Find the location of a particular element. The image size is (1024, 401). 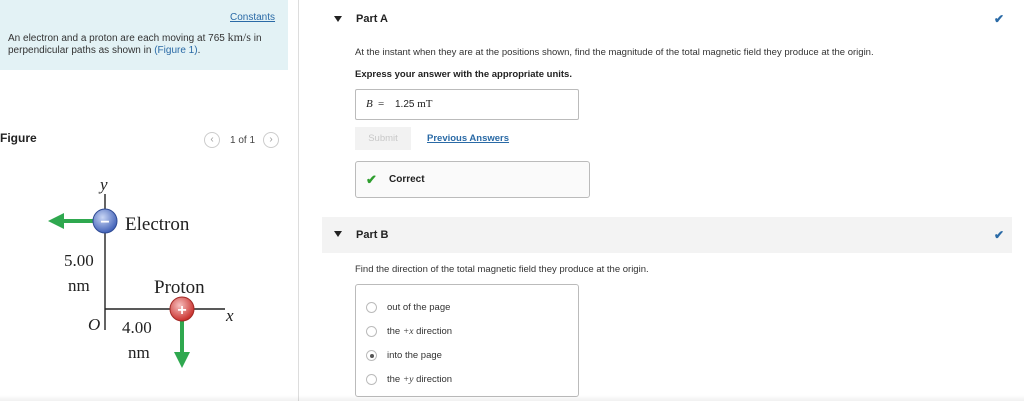

figure-pager: ‹ 1 of 1 › is located at coordinates (242, 140).